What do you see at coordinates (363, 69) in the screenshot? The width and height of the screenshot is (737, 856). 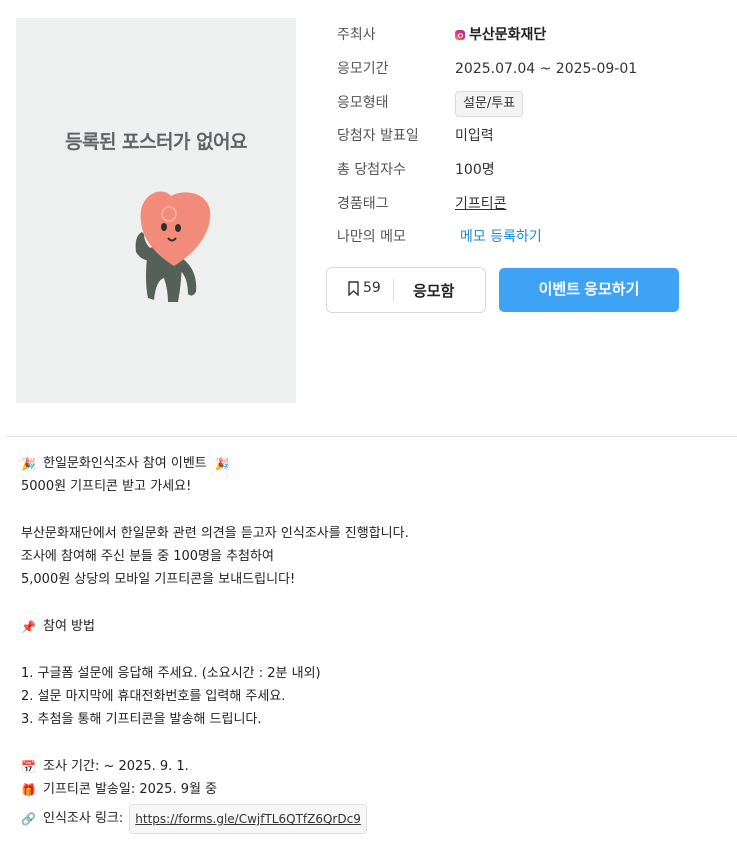 I see `period-label: 응모기간` at bounding box center [363, 69].